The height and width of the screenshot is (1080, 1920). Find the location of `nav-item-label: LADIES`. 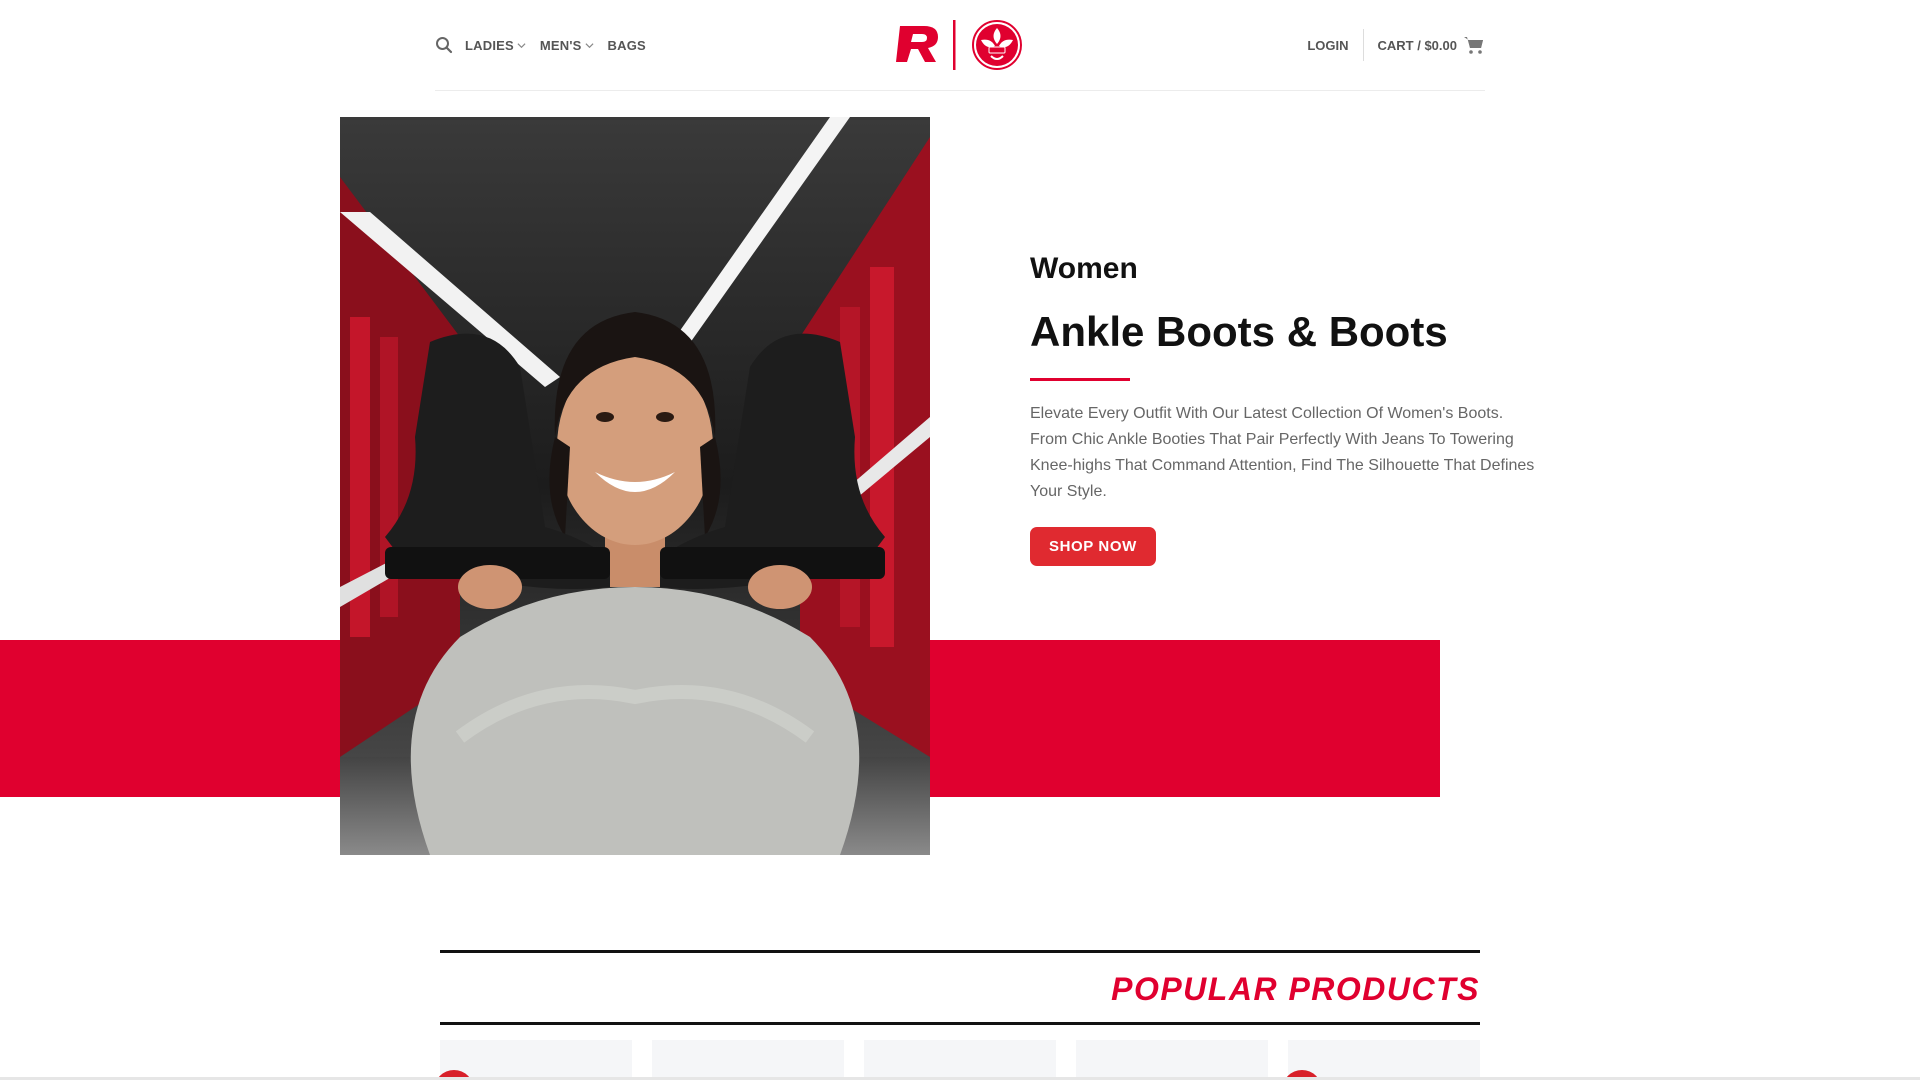

nav-item-label: LADIES is located at coordinates (489, 45).